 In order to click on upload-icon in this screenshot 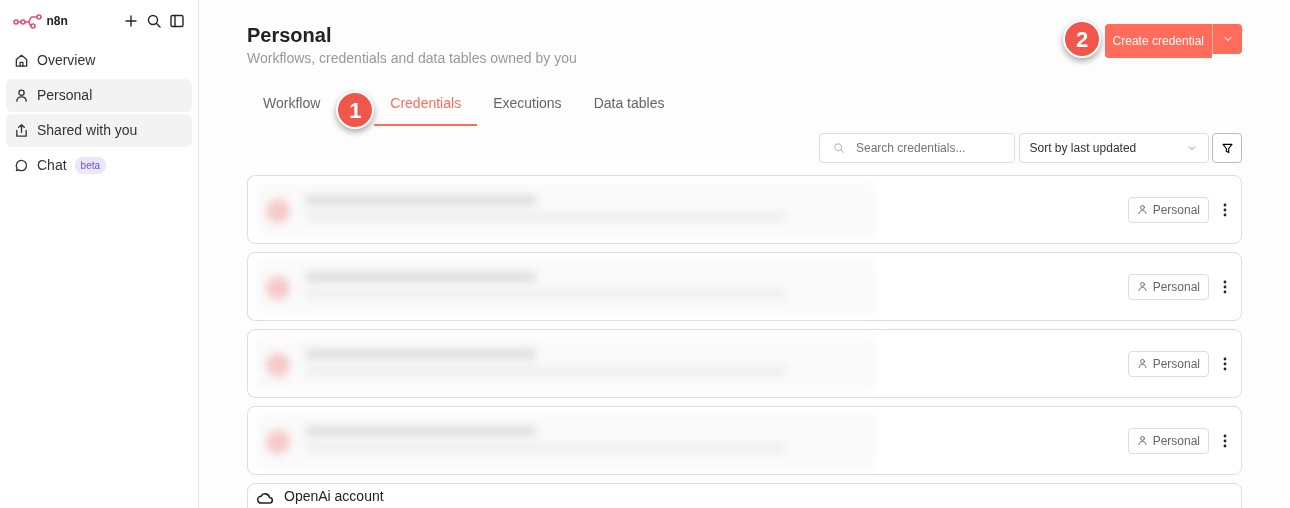, I will do `click(21, 130)`.